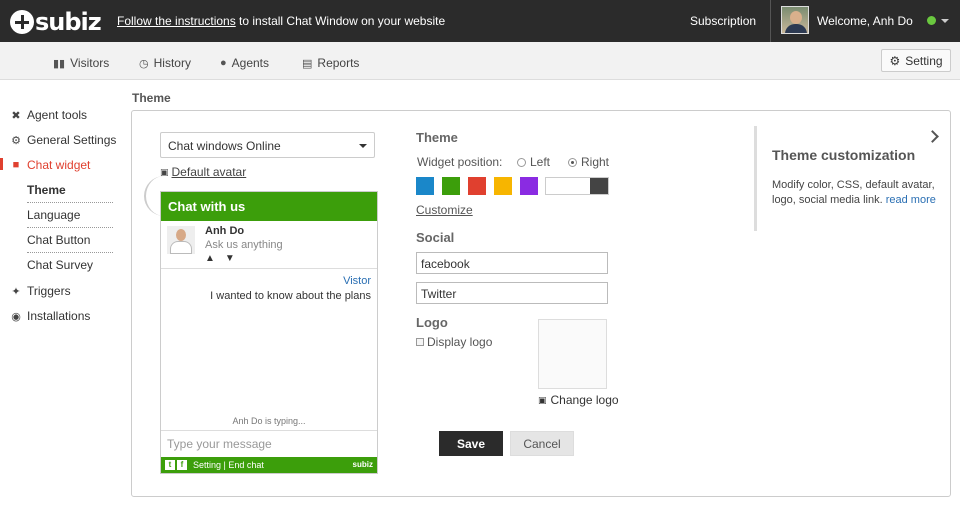 The image size is (960, 516). Describe the element at coordinates (172, 63) in the screenshot. I see `nav-history-label: History` at that location.